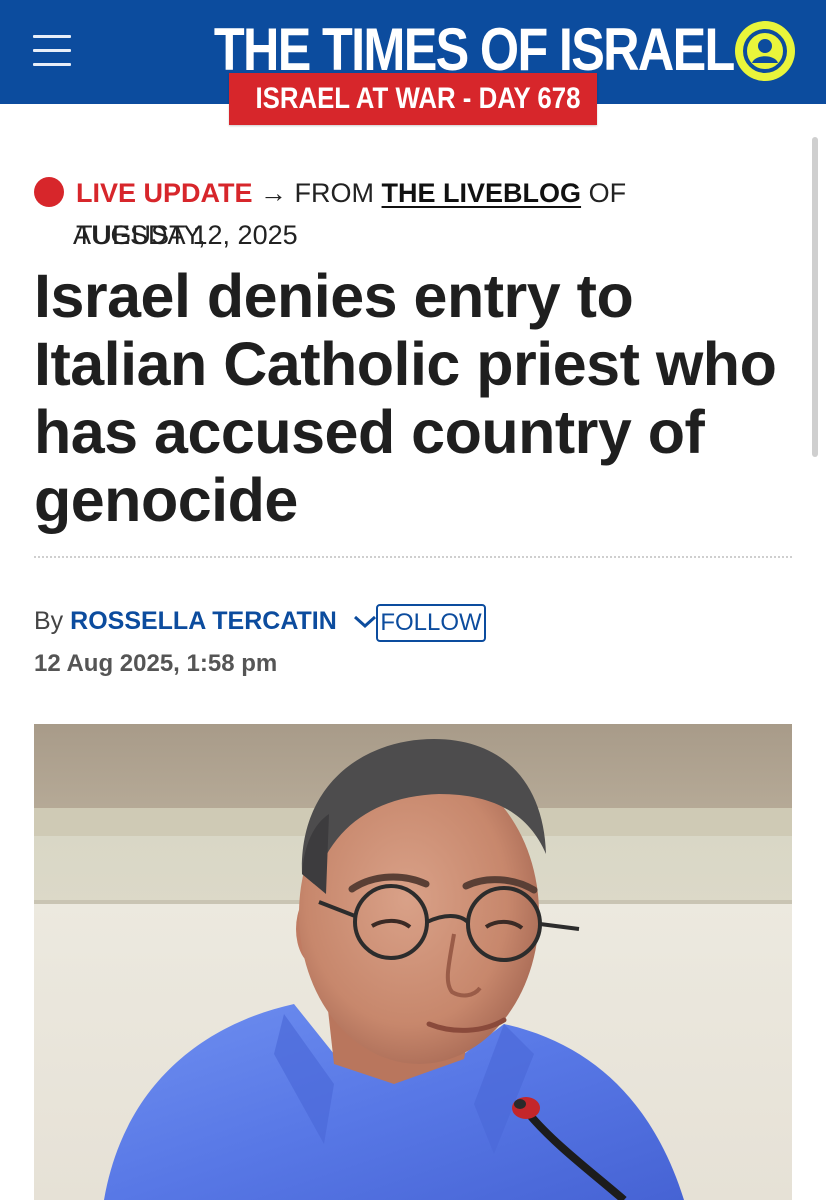 Image resolution: width=826 pixels, height=1200 pixels. I want to click on author-name-link: ROSSELLA TERCATIN, so click(203, 621).